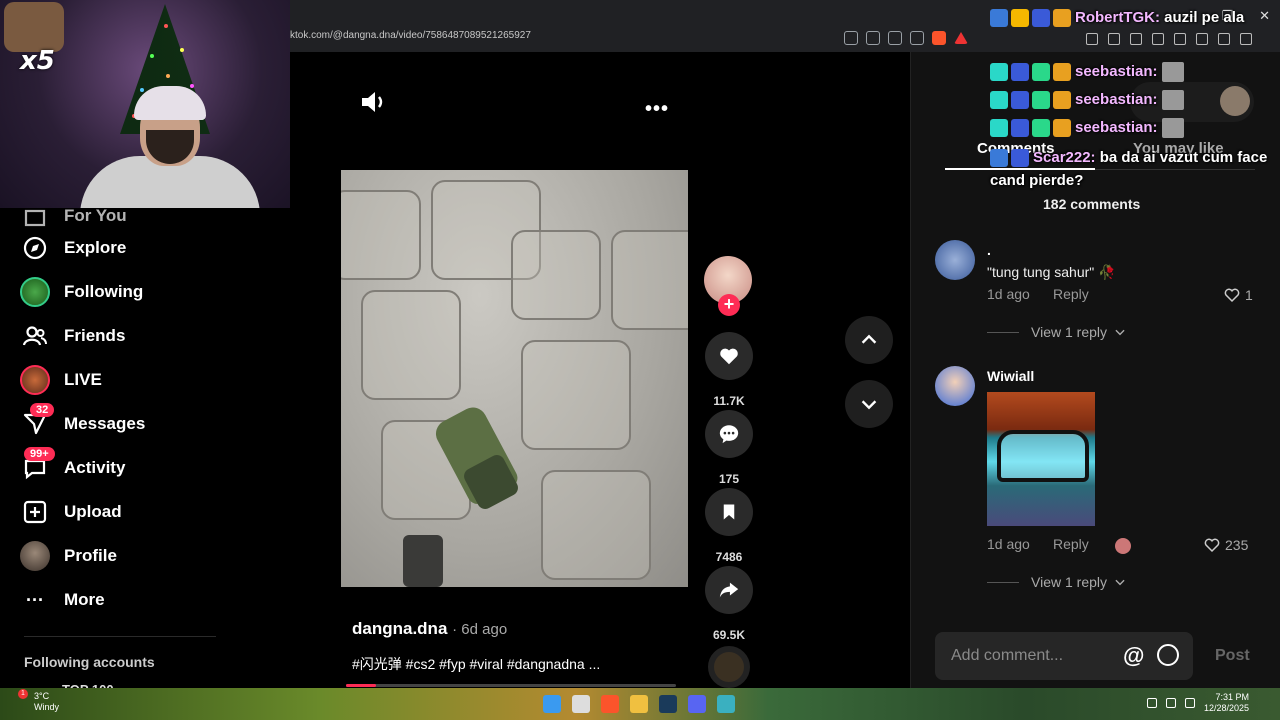 The image size is (1280, 720). Describe the element at coordinates (668, 704) in the screenshot. I see `steam-icon` at that location.